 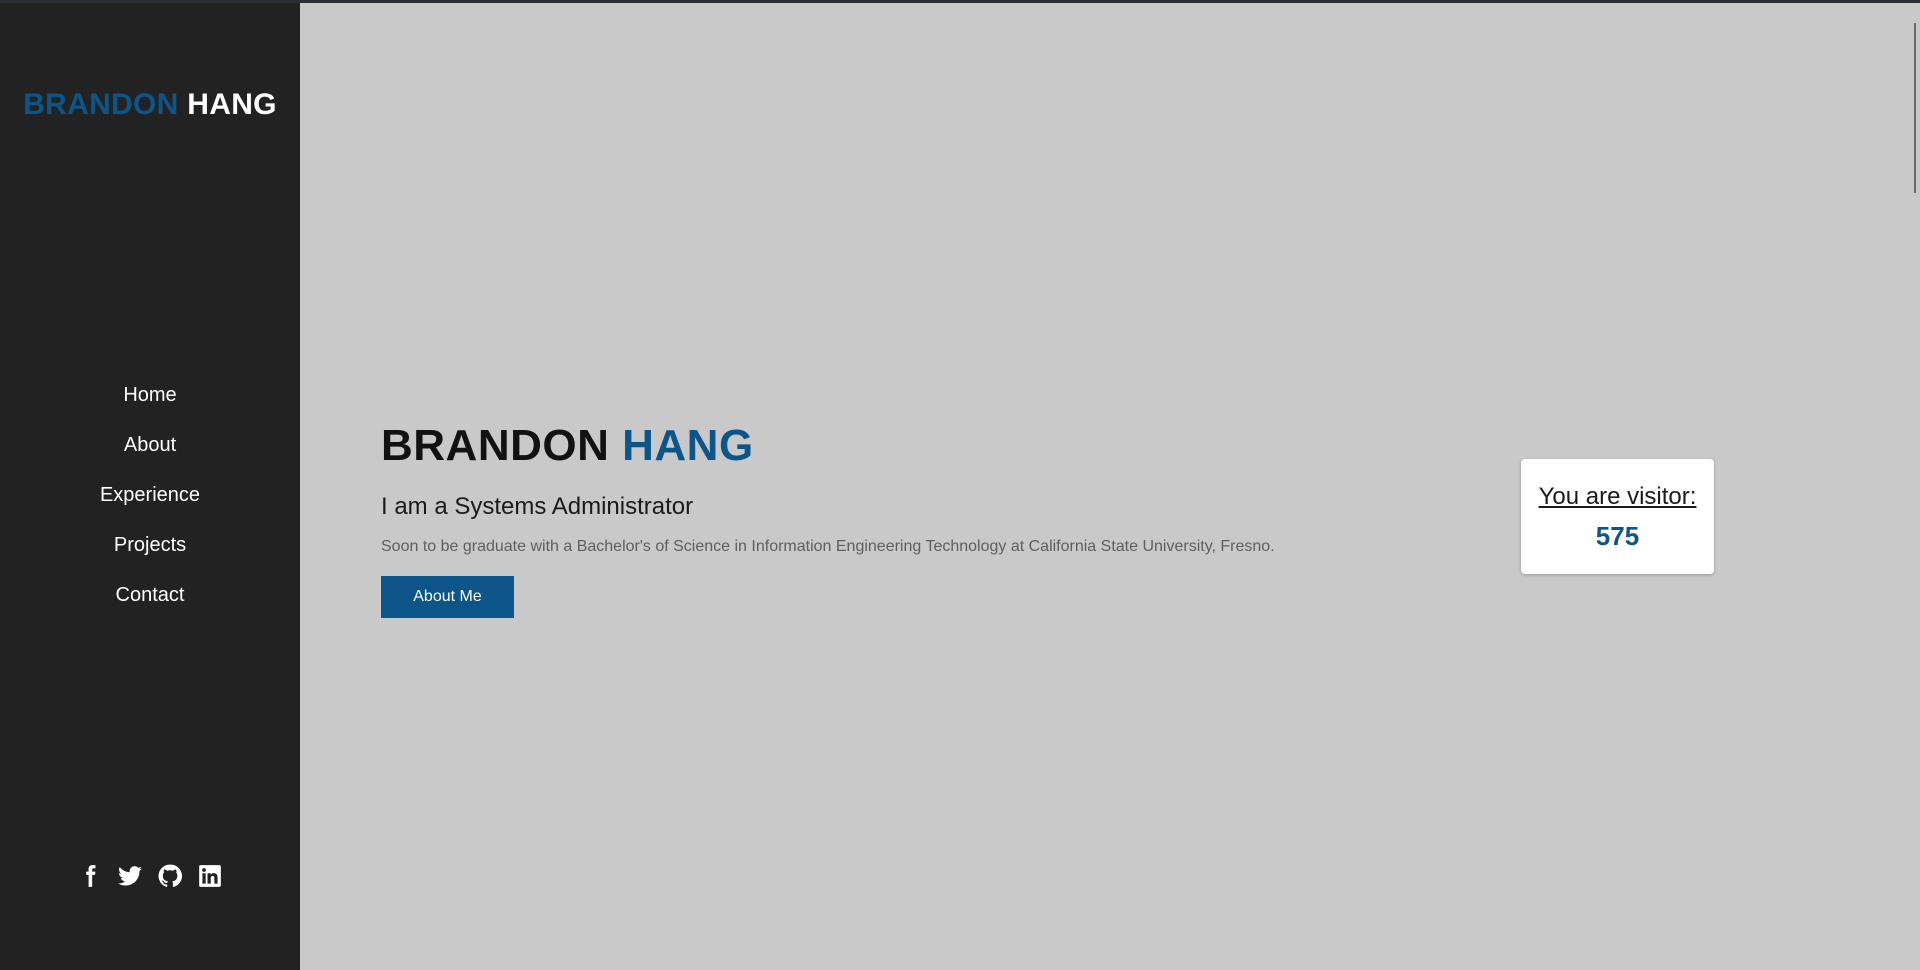 I want to click on page-scrollbar, so click(x=1915, y=486).